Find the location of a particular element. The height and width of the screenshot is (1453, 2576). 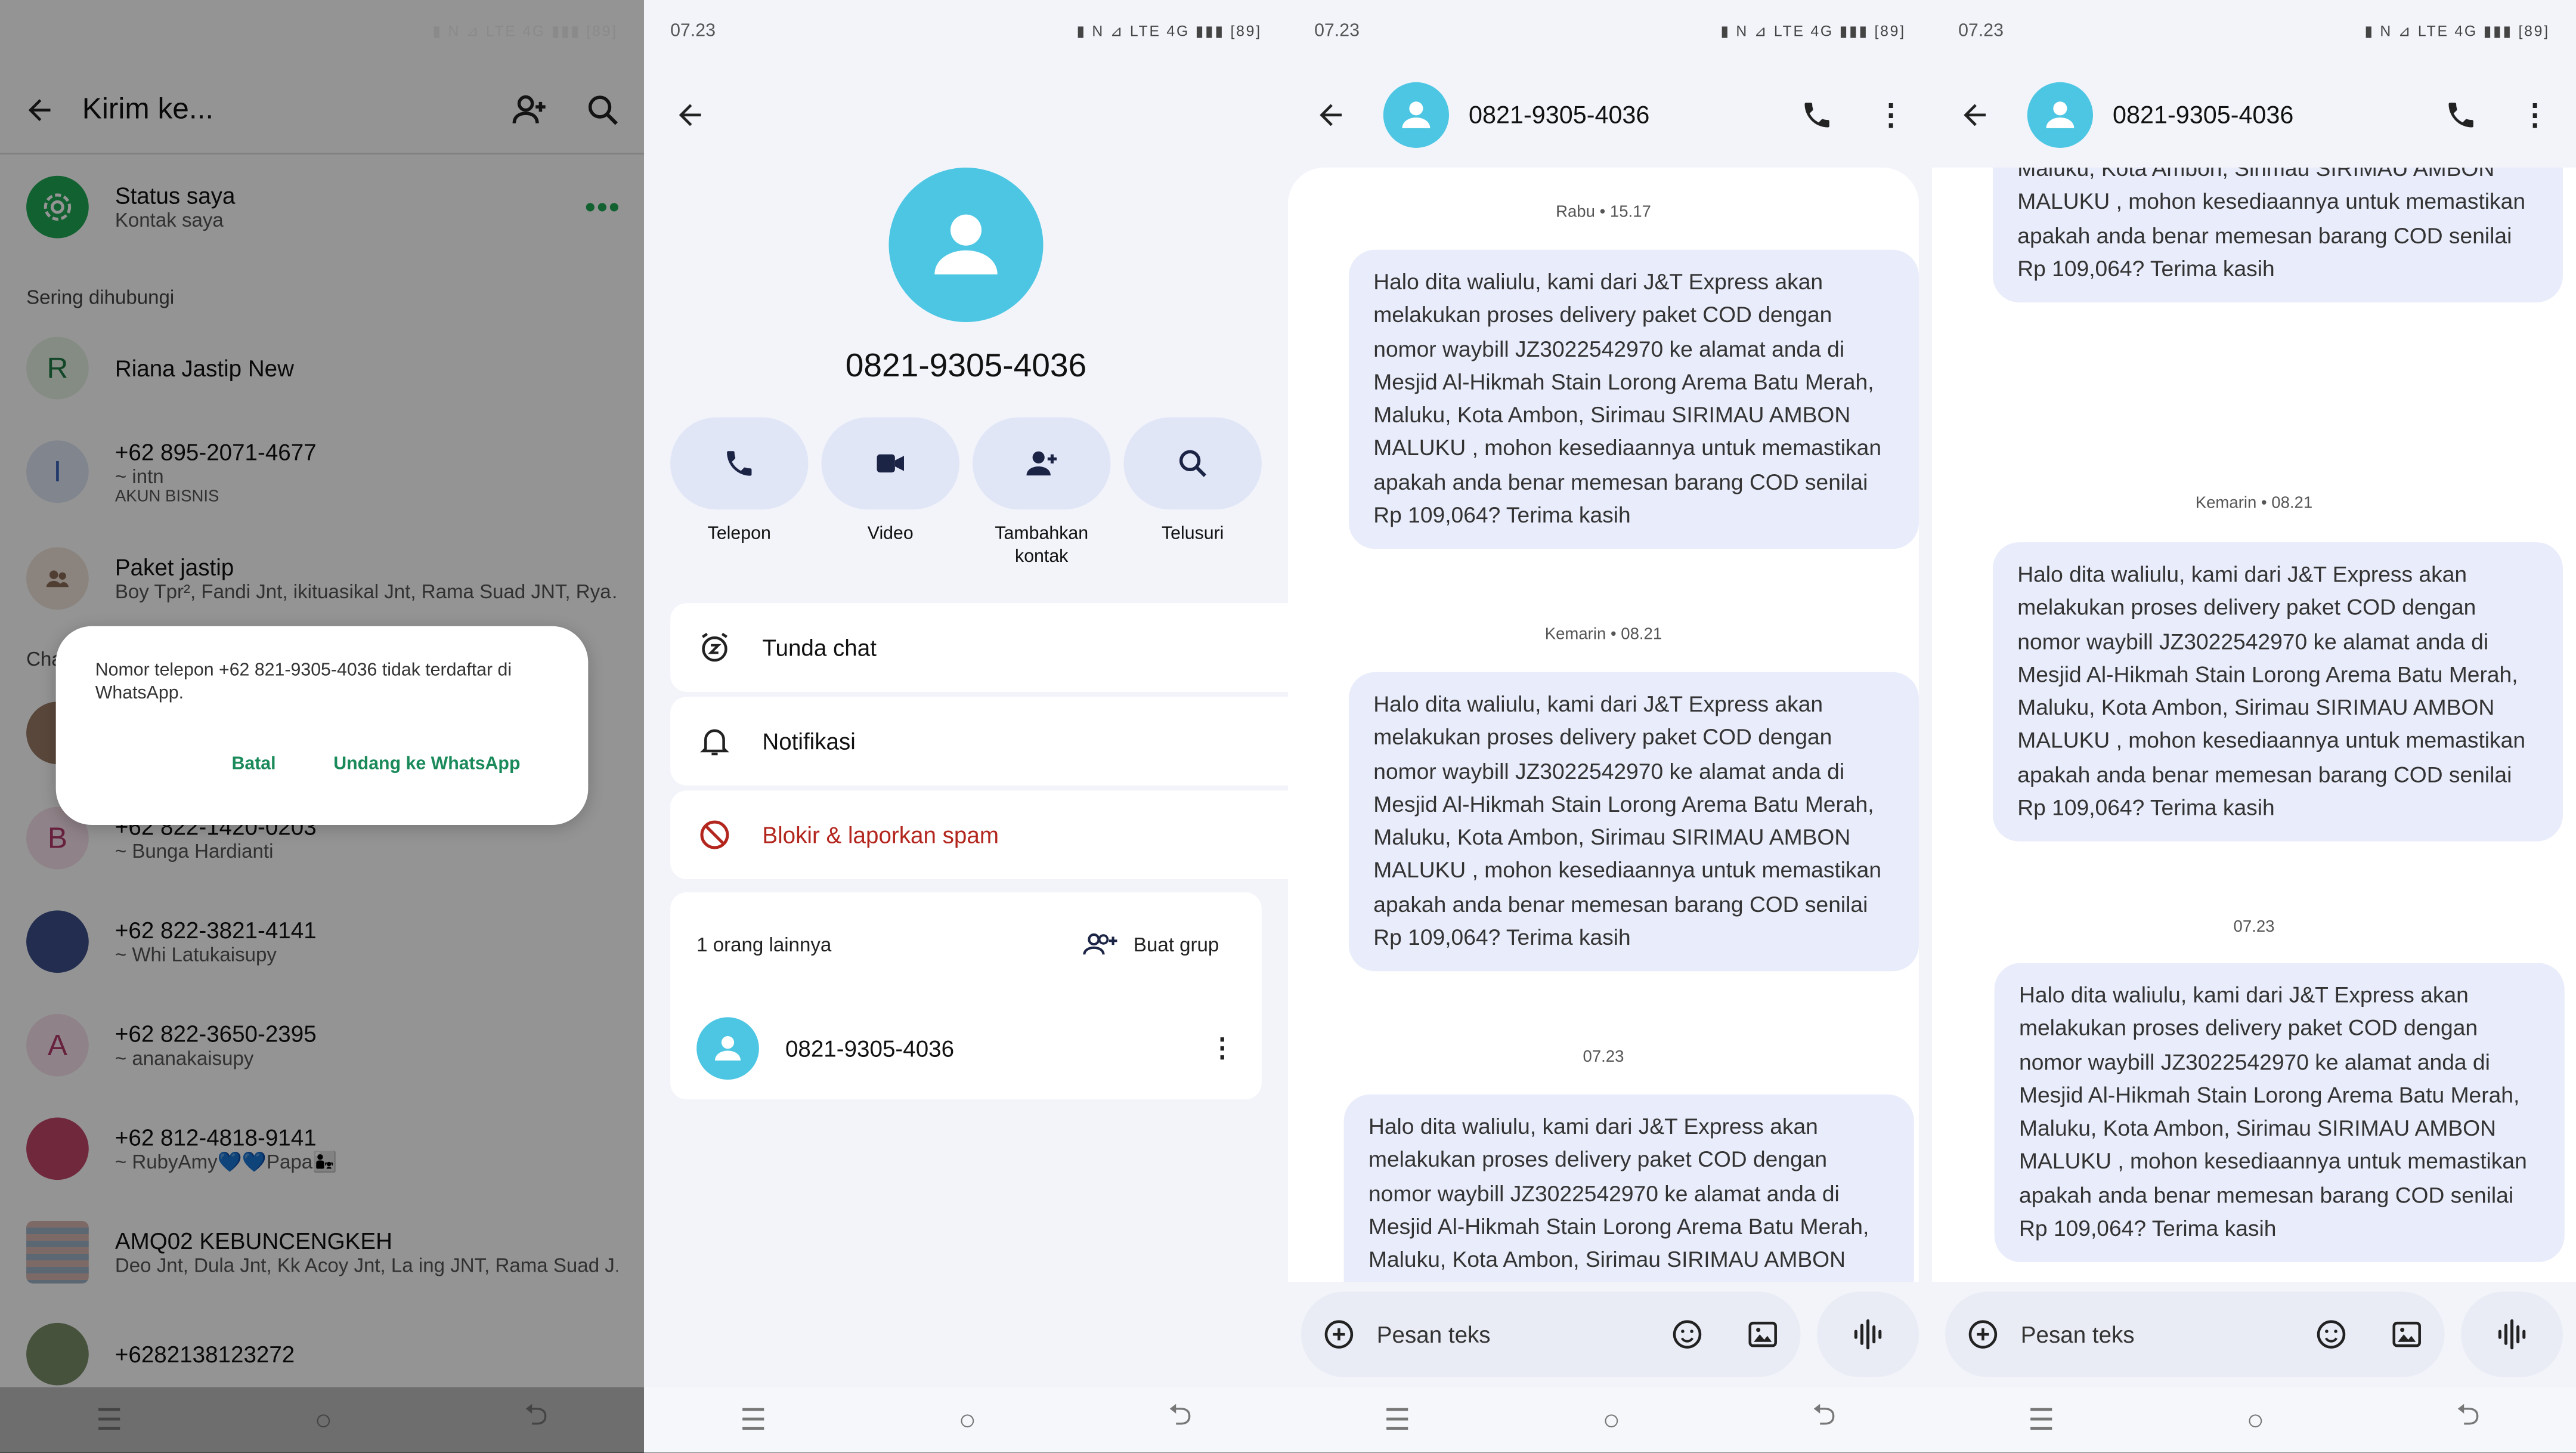

member-avatar is located at coordinates (727, 1049).